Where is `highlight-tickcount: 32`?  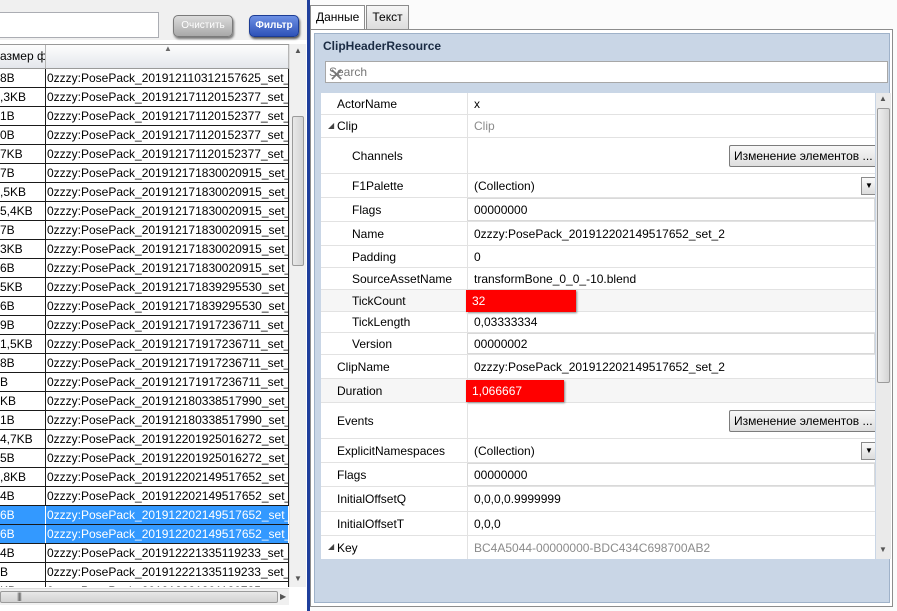
highlight-tickcount: 32 is located at coordinates (521, 301).